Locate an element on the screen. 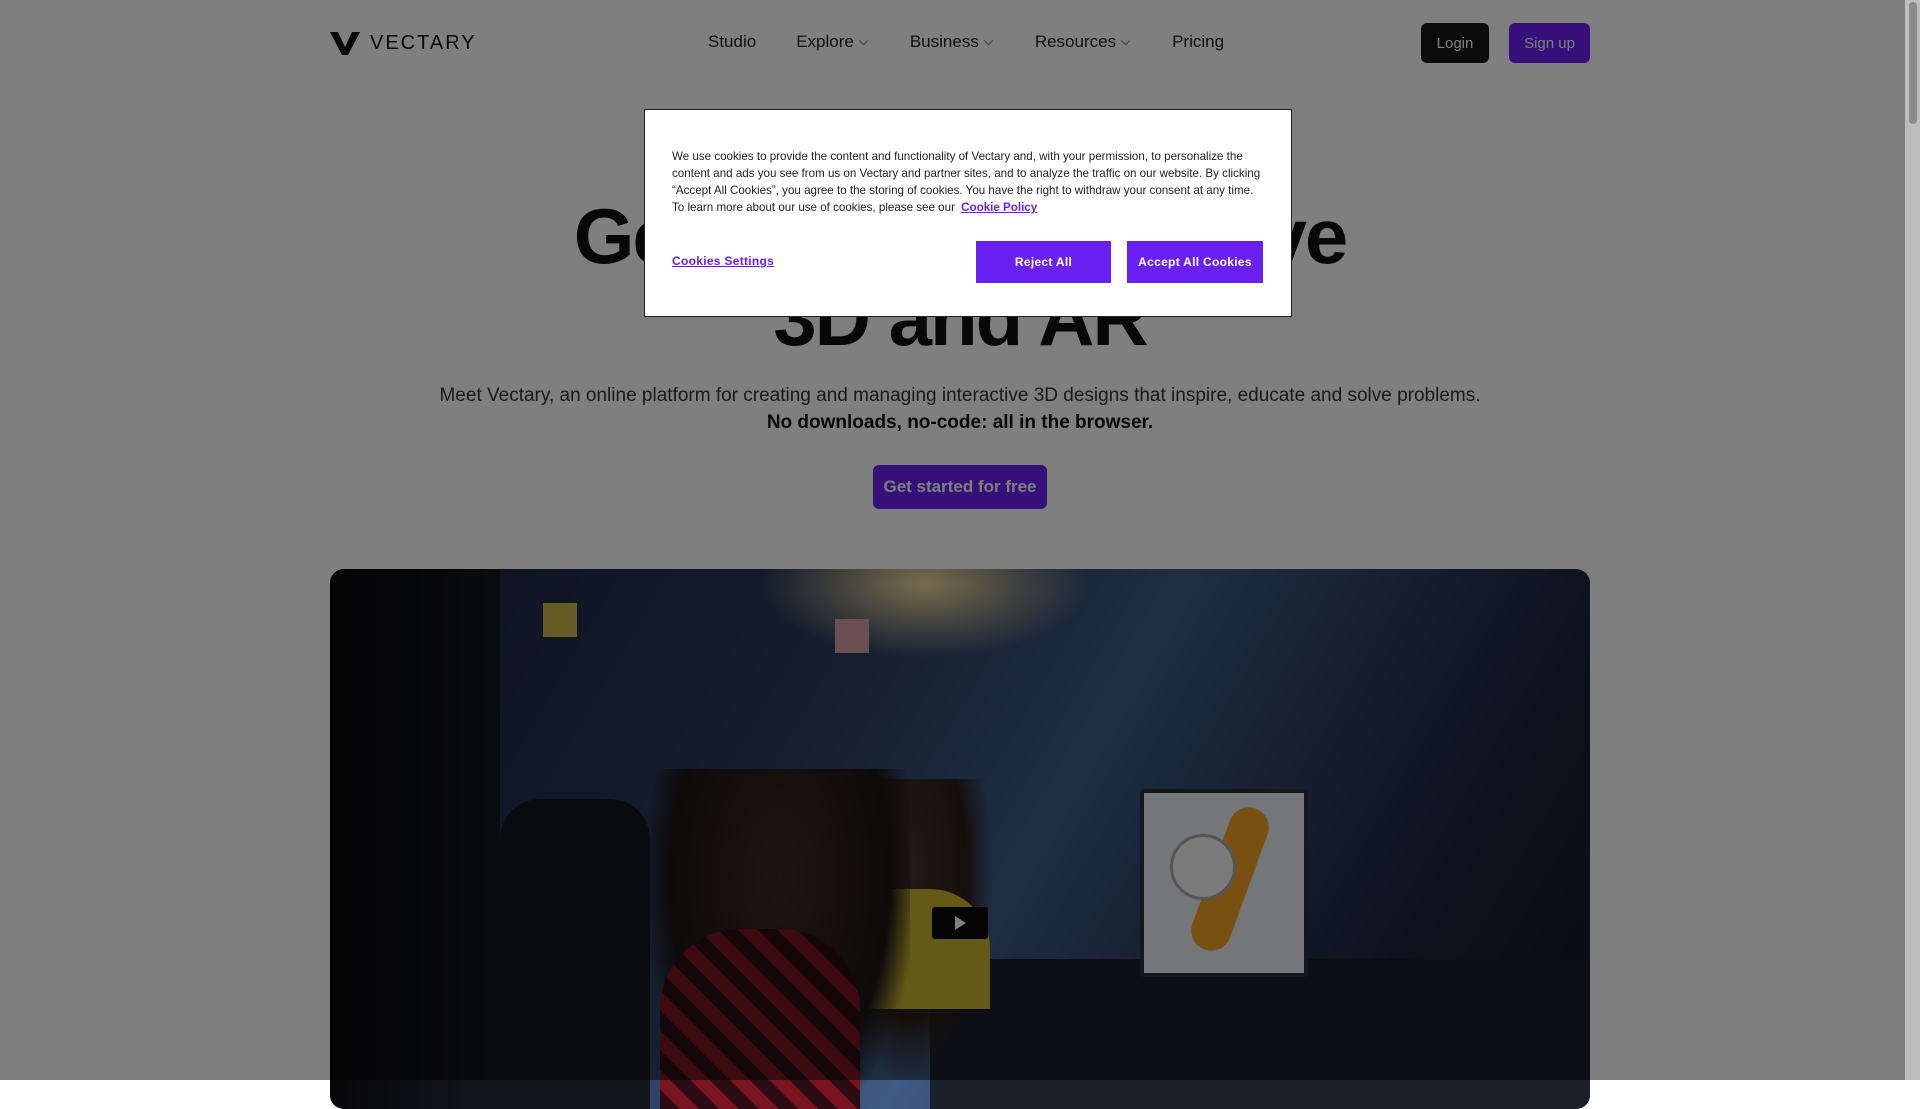 This screenshot has width=1920, height=1109. accept-all-cookies-button: Accept All Cookies is located at coordinates (1195, 262).